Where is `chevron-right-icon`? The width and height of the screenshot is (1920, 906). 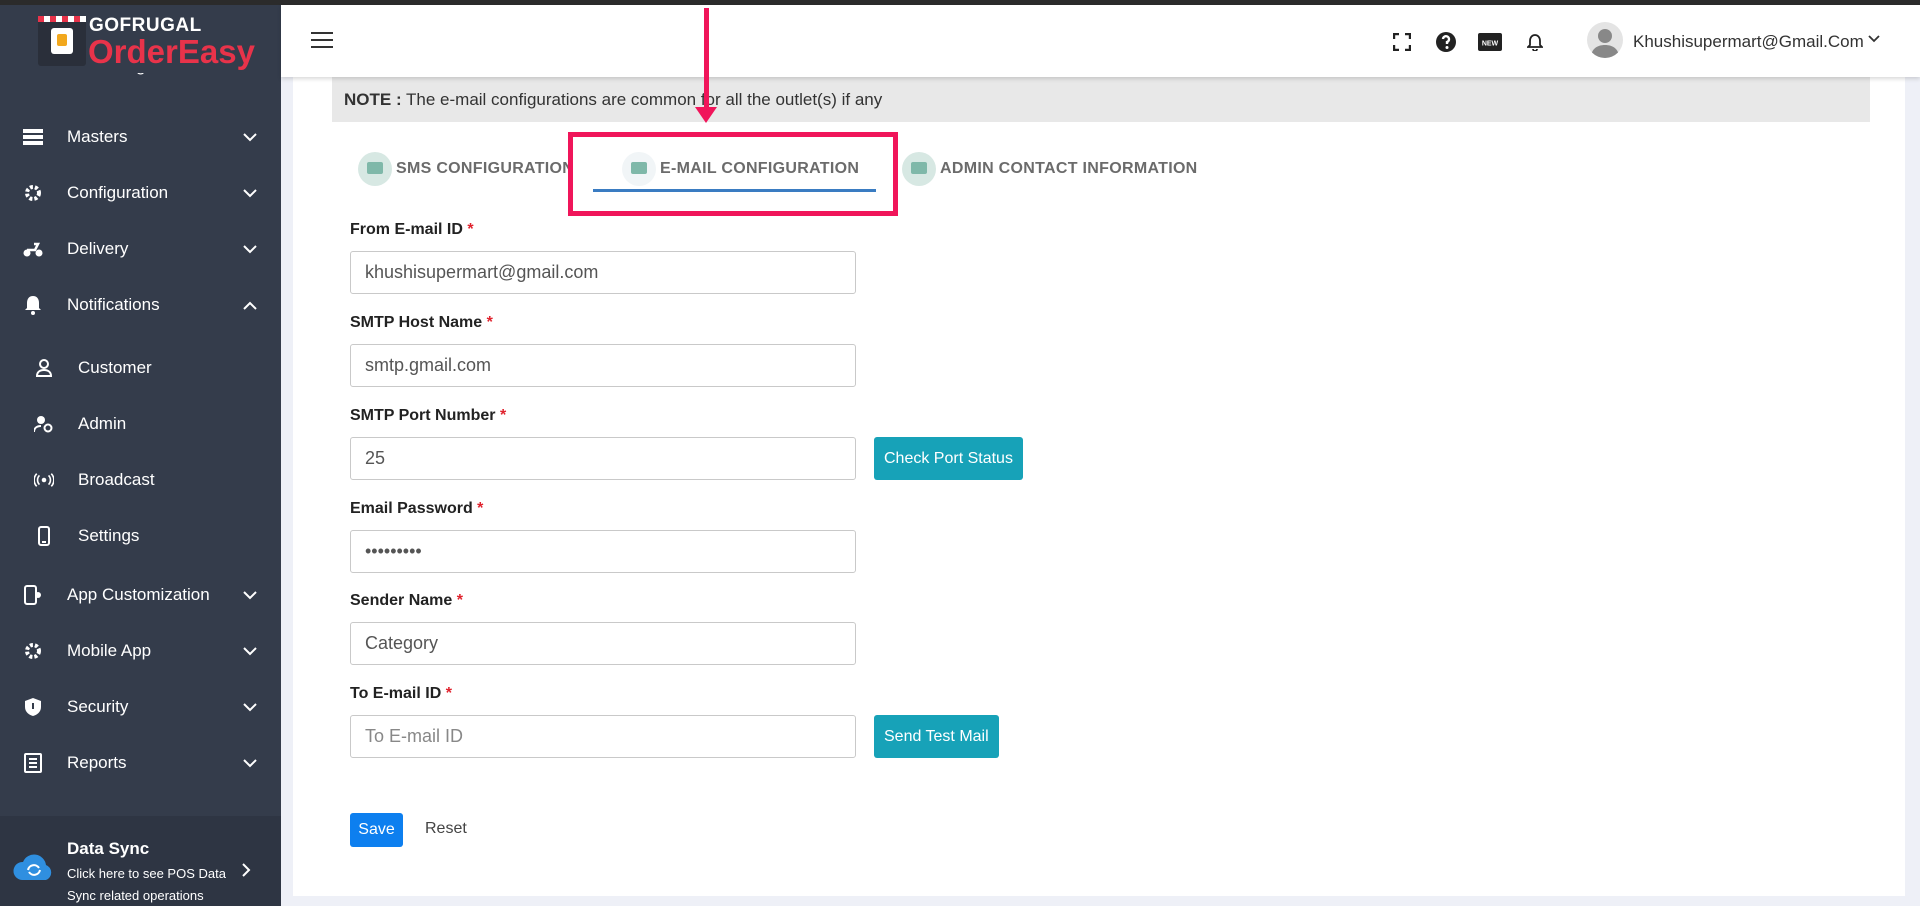 chevron-right-icon is located at coordinates (246, 870).